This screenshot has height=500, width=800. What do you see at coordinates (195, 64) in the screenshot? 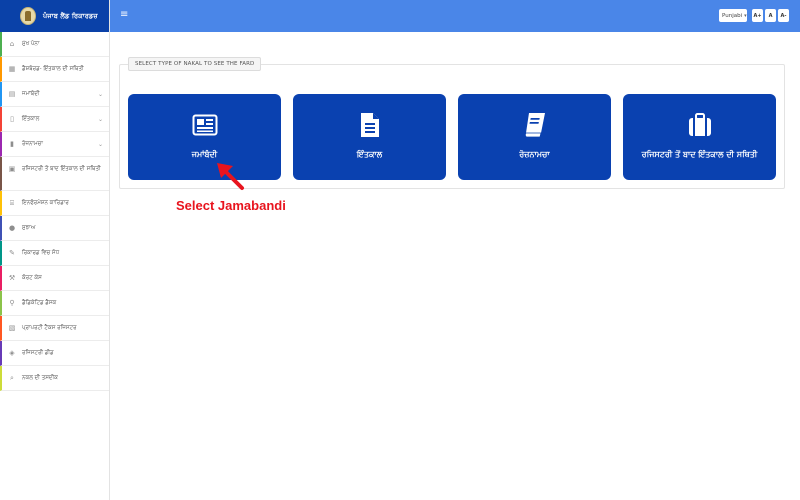
I see `panel-legend: SELECT TYPE OF NAKAL TO SEE THE FARD` at bounding box center [195, 64].